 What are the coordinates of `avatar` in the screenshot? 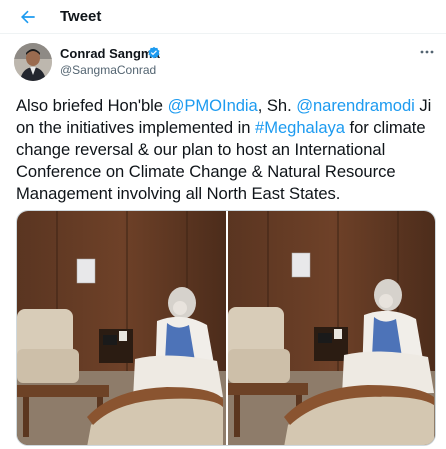 It's located at (33, 62).